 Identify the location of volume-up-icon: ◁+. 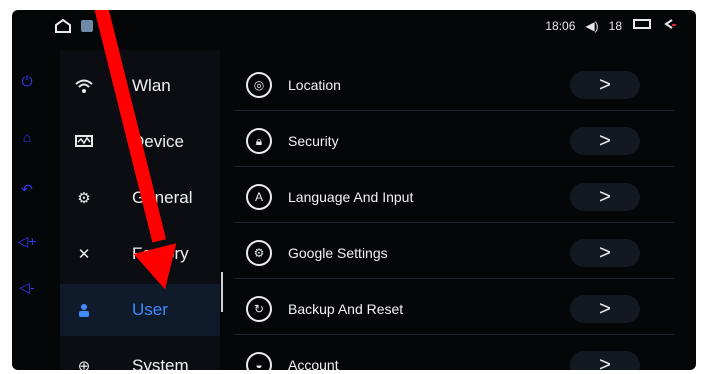
(27, 241).